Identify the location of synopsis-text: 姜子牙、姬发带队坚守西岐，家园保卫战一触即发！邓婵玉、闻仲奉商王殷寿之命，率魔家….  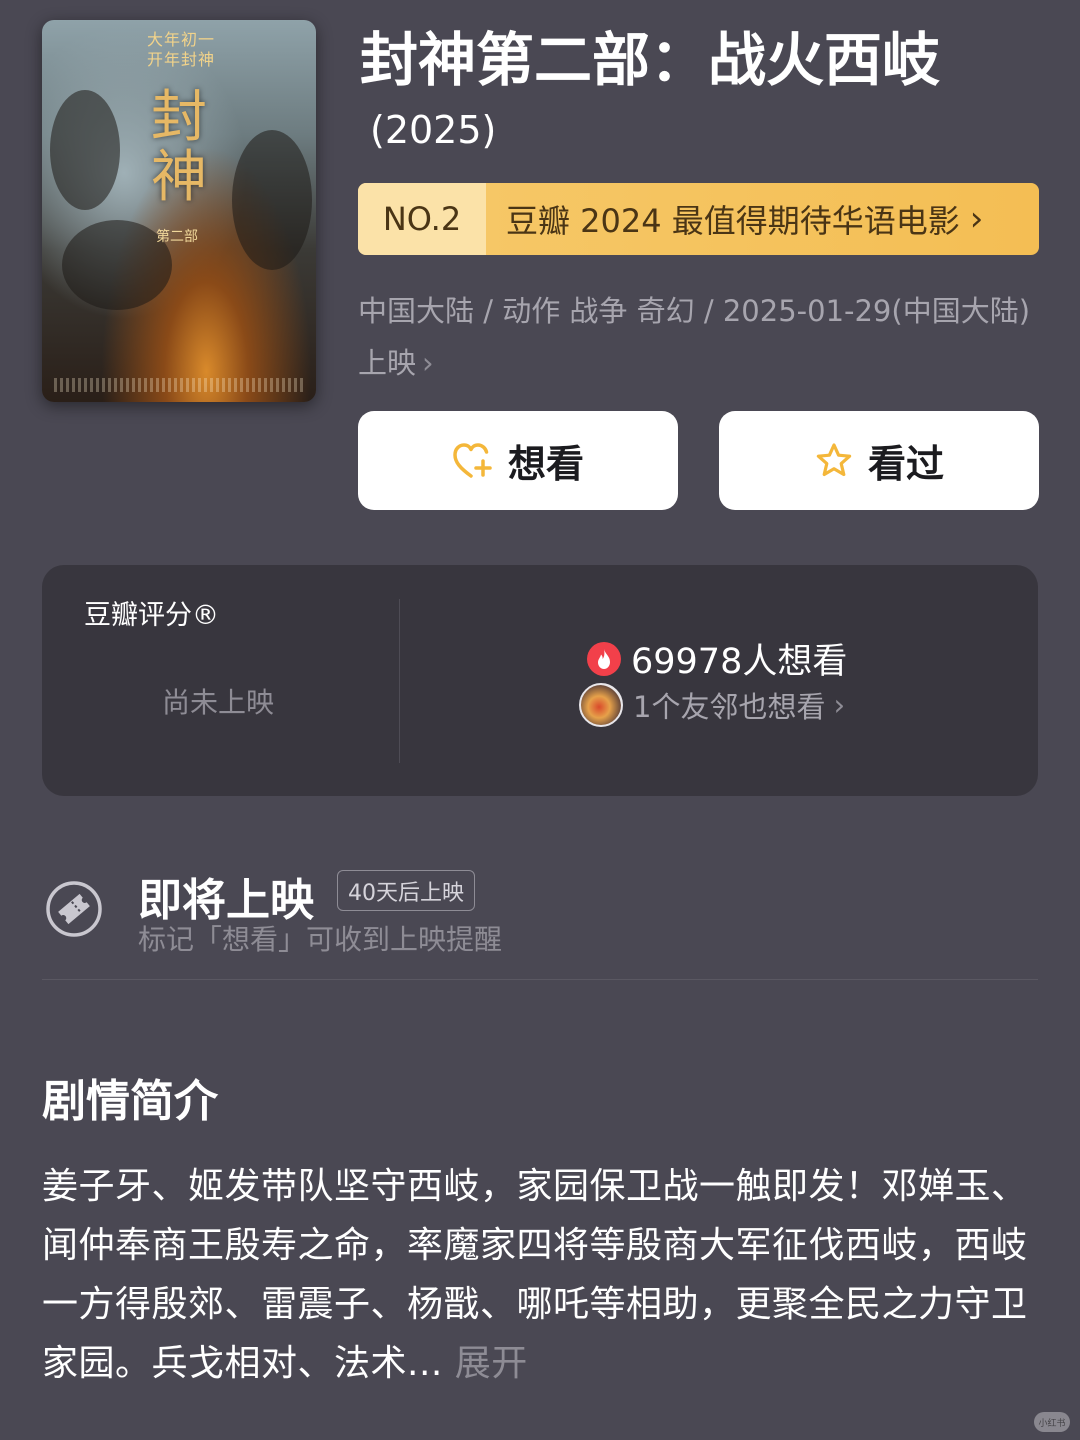
(535, 1275).